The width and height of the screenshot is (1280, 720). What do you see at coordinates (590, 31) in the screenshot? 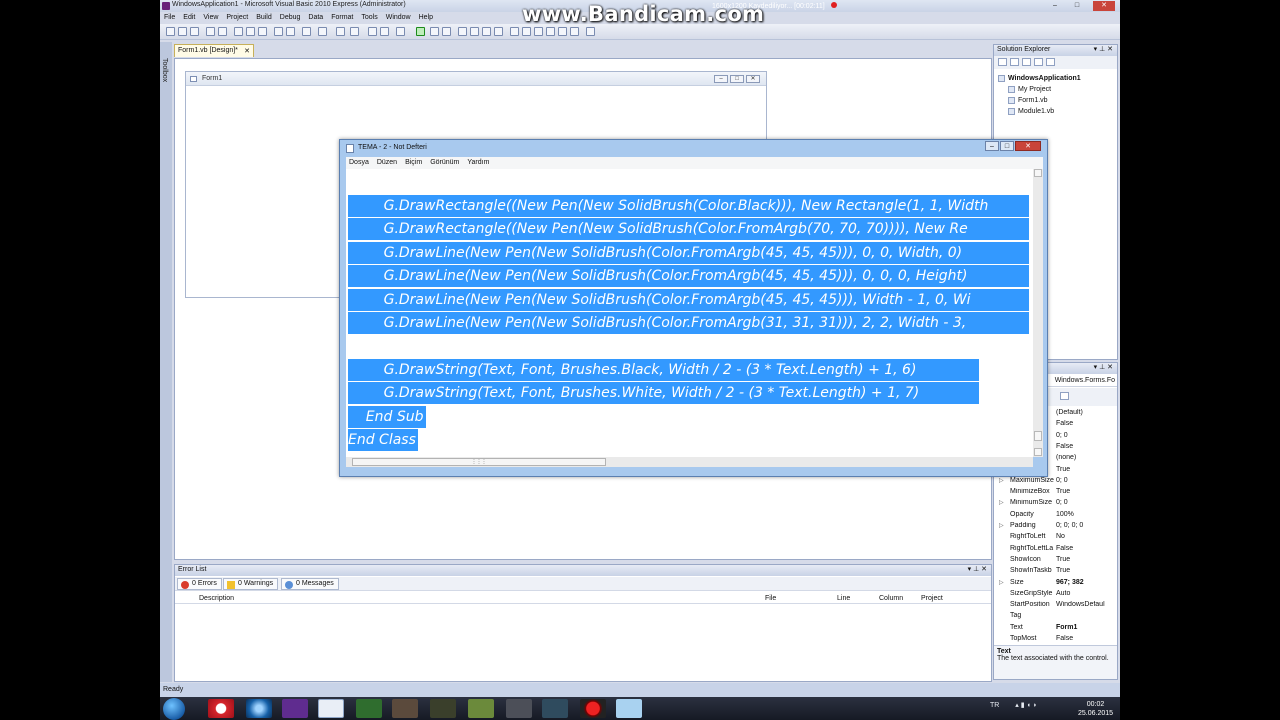
I see `make-same-size-icon` at bounding box center [590, 31].